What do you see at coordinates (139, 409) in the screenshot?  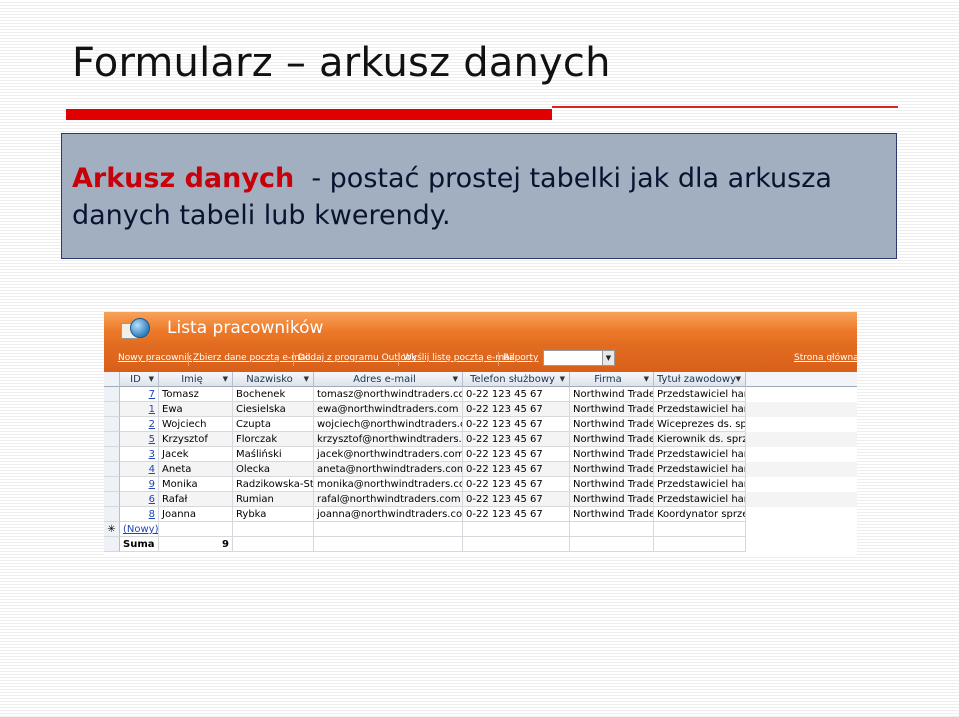 I see `id-cell: 1` at bounding box center [139, 409].